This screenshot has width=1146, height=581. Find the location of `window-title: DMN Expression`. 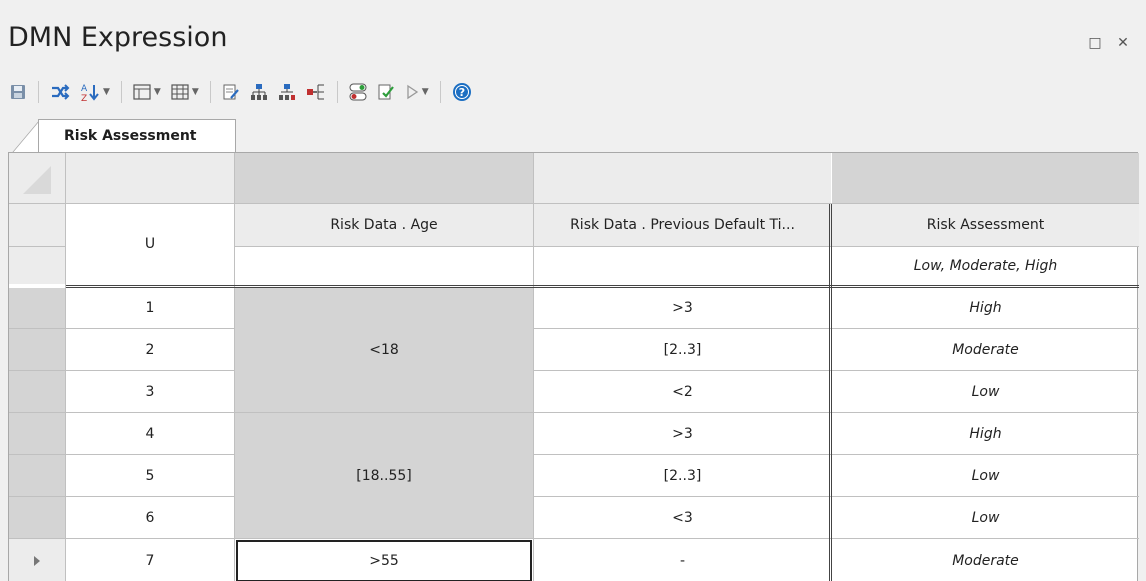

window-title: DMN Expression is located at coordinates (118, 37).